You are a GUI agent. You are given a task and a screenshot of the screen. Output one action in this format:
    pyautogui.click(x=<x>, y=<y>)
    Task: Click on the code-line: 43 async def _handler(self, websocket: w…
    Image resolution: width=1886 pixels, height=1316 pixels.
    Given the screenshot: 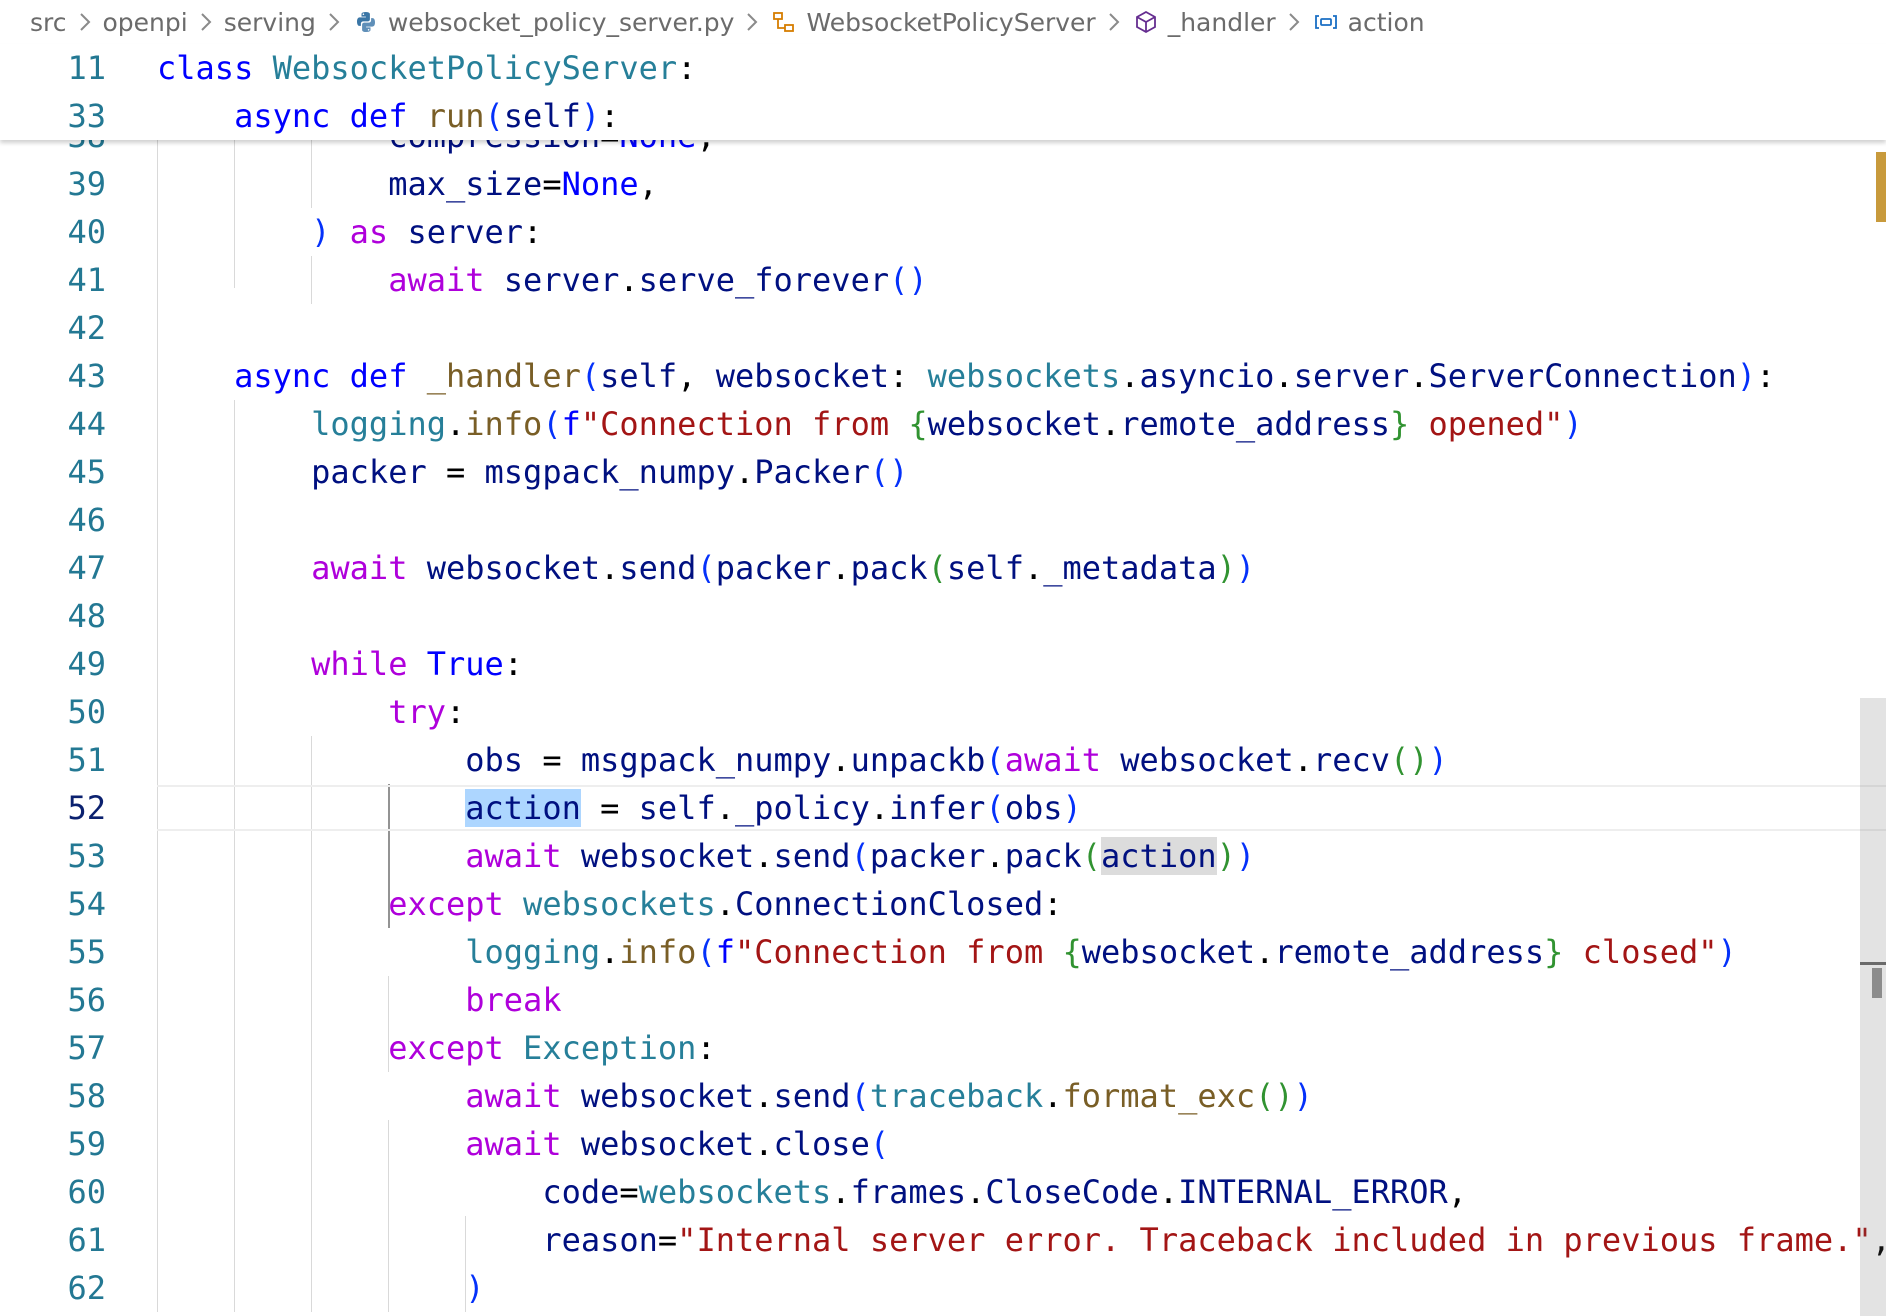 What is the action you would take?
    pyautogui.click(x=943, y=376)
    